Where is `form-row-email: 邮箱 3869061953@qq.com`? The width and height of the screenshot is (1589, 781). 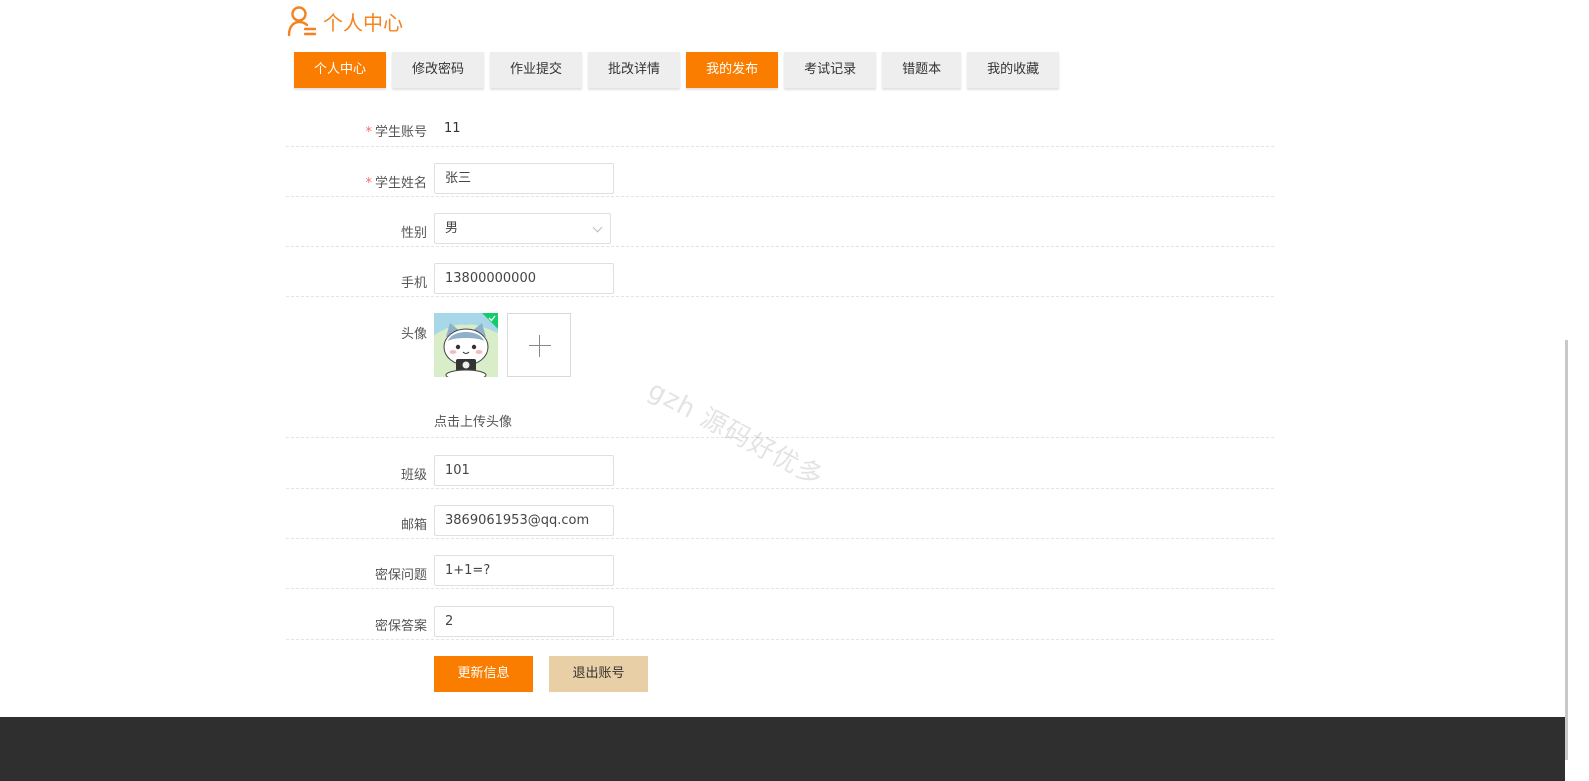 form-row-email: 邮箱 3869061953@qq.com is located at coordinates (780, 521).